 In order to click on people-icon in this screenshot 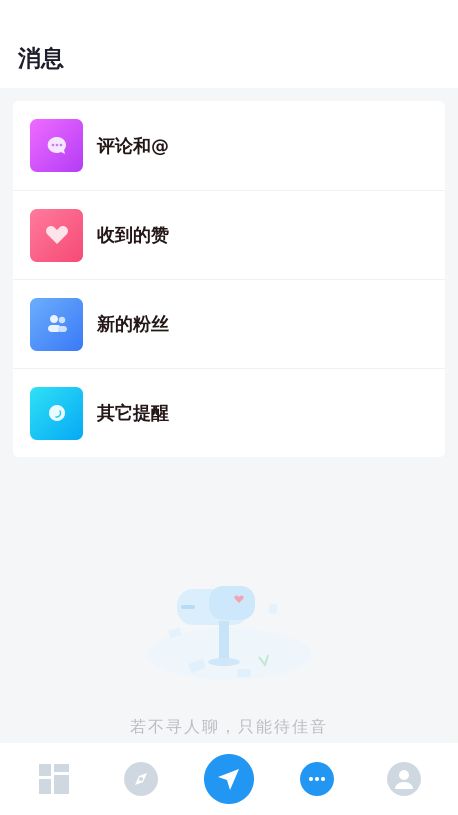, I will do `click(56, 324)`.